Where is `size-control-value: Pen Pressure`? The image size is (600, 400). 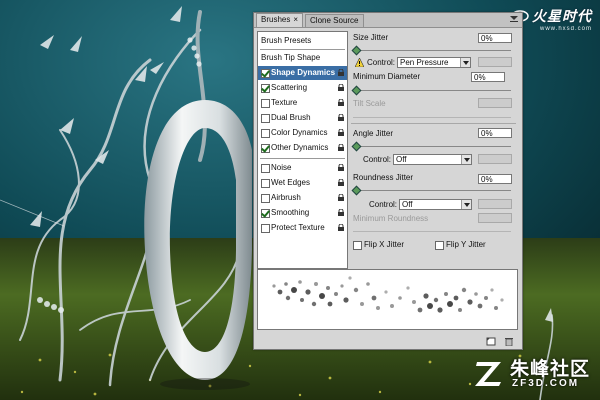
size-control-value: Pen Pressure is located at coordinates (424, 62).